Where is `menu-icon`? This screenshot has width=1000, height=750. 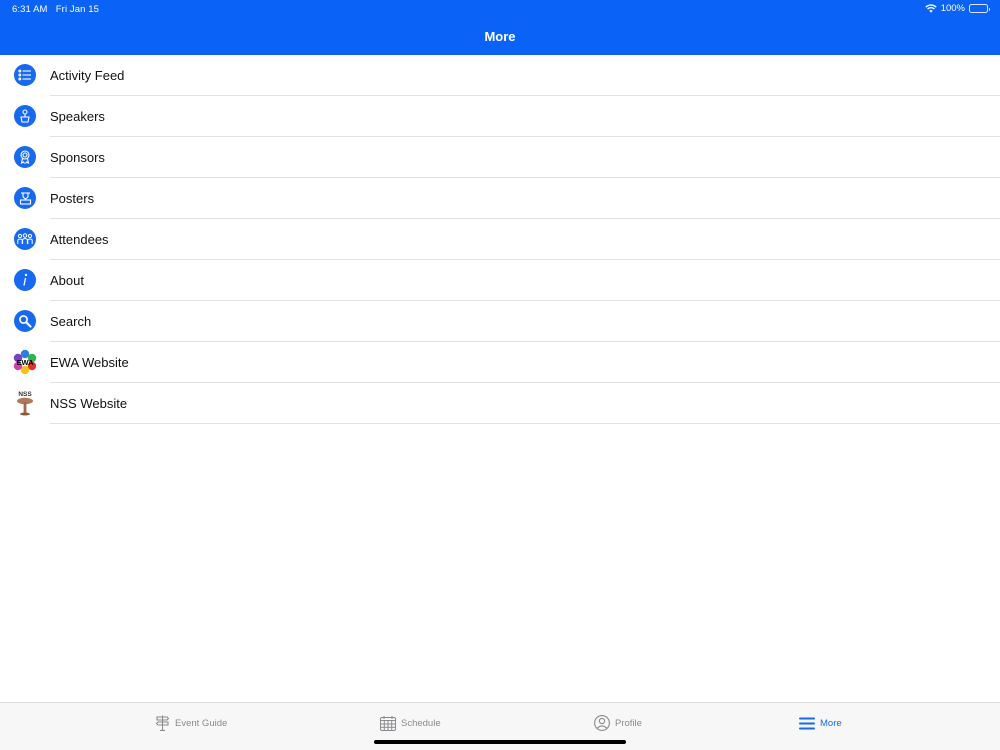 menu-icon is located at coordinates (807, 723).